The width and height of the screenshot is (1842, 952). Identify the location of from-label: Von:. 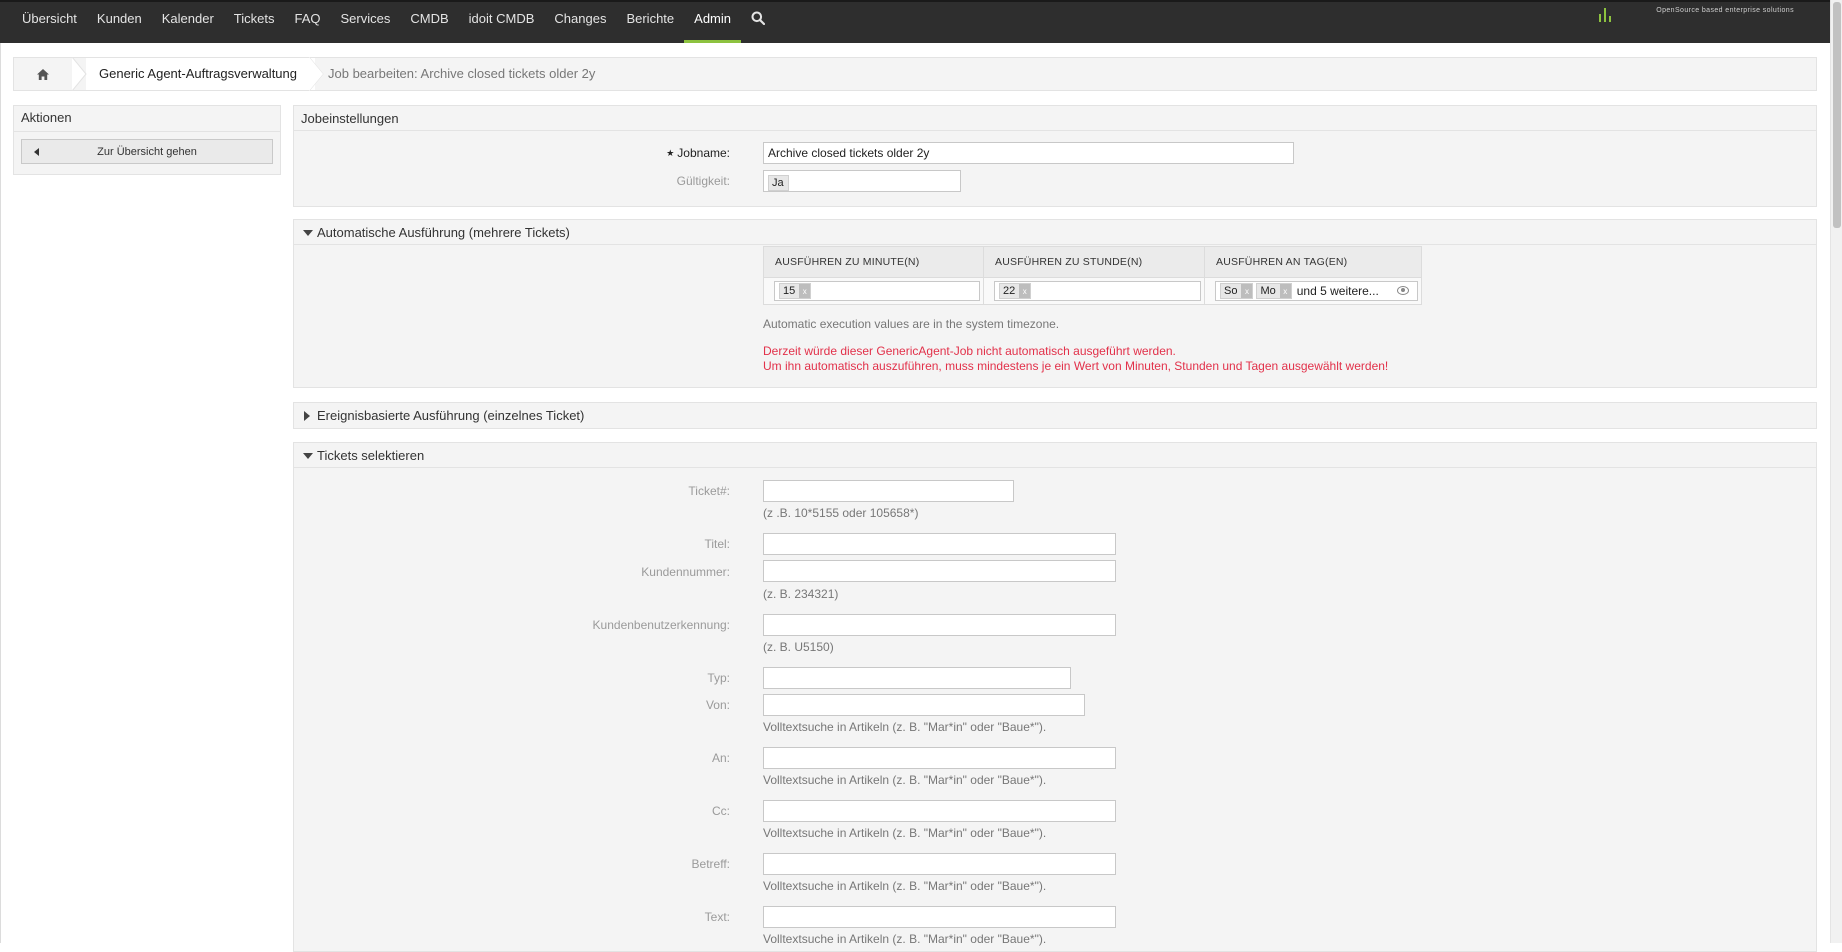
(717, 705).